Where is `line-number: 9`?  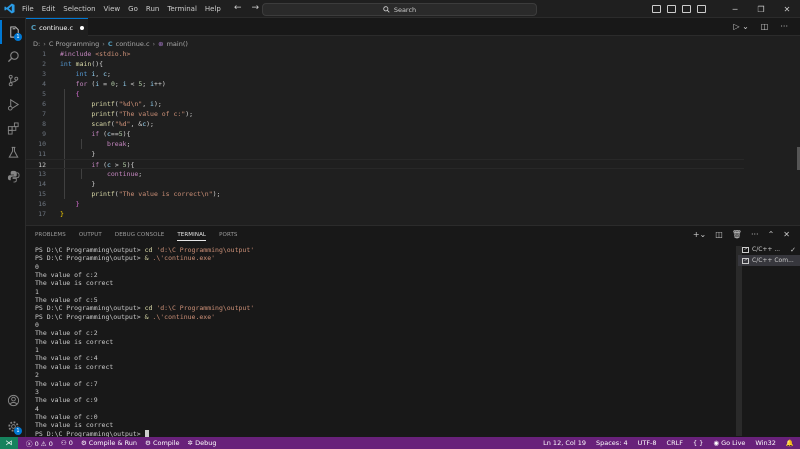
line-number: 9 is located at coordinates (44, 134).